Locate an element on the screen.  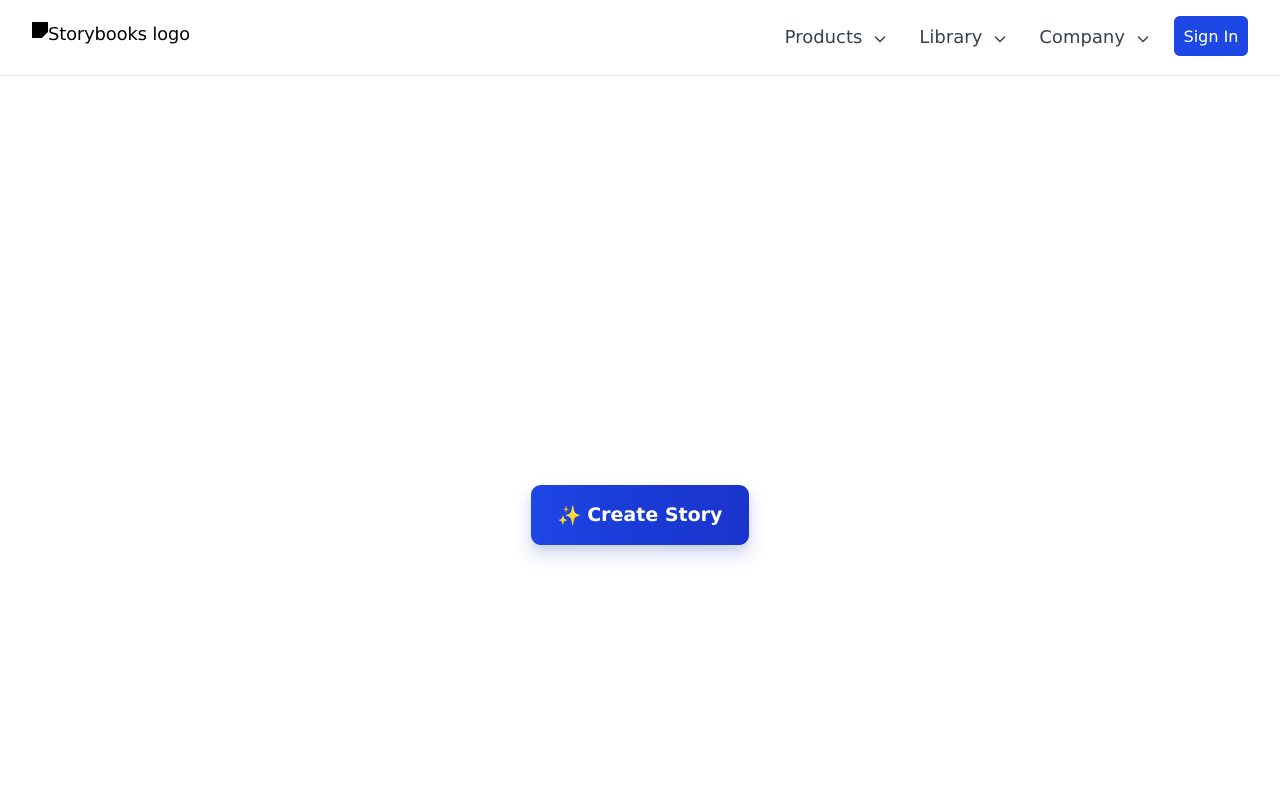
create-story-button: ✨ Create Story is located at coordinates (640, 515).